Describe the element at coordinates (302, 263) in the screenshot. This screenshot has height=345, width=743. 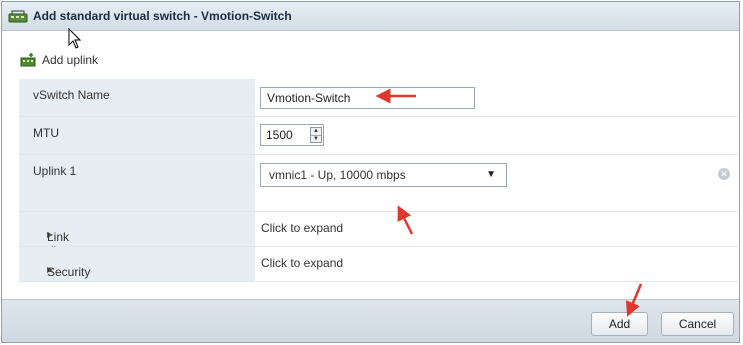
I see `security-expand: Click to expand` at that location.